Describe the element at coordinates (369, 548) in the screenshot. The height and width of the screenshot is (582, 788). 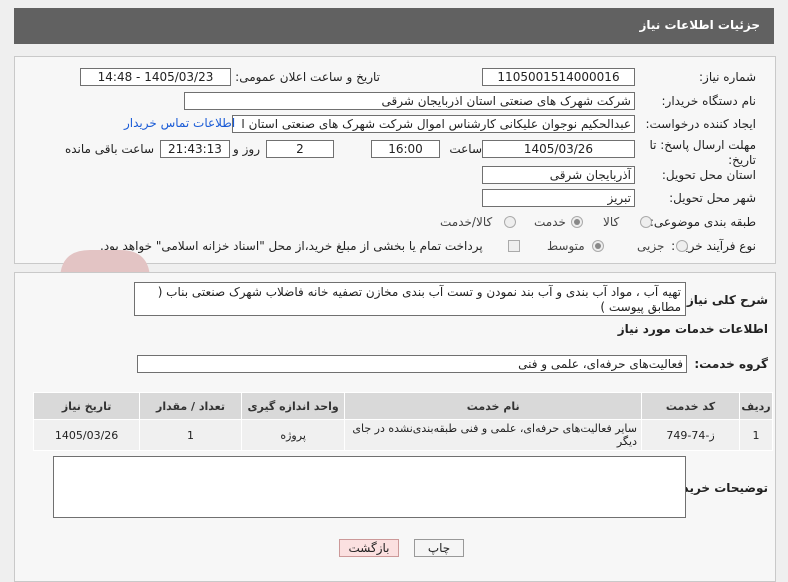
I see `back-button: بازگشت` at that location.